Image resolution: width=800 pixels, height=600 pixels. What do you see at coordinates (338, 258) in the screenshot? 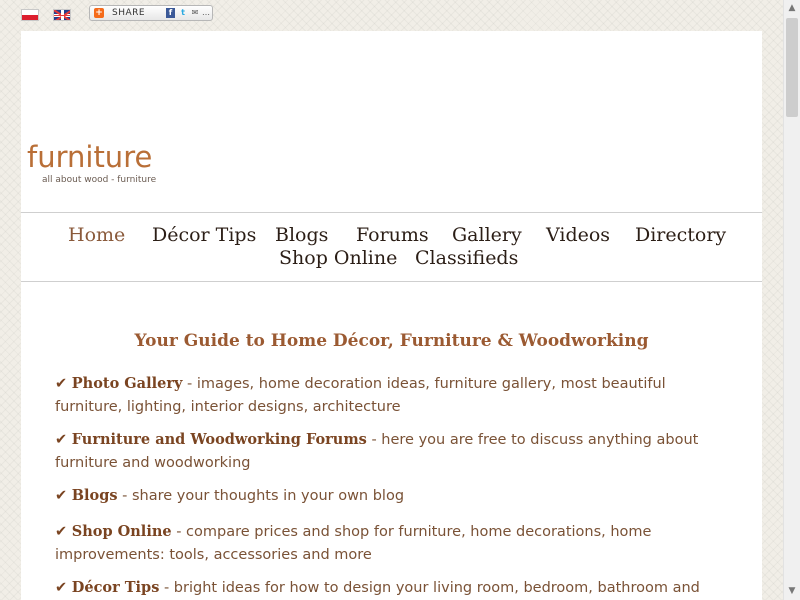
I see `nav-item-shop-online: Shop Online` at bounding box center [338, 258].